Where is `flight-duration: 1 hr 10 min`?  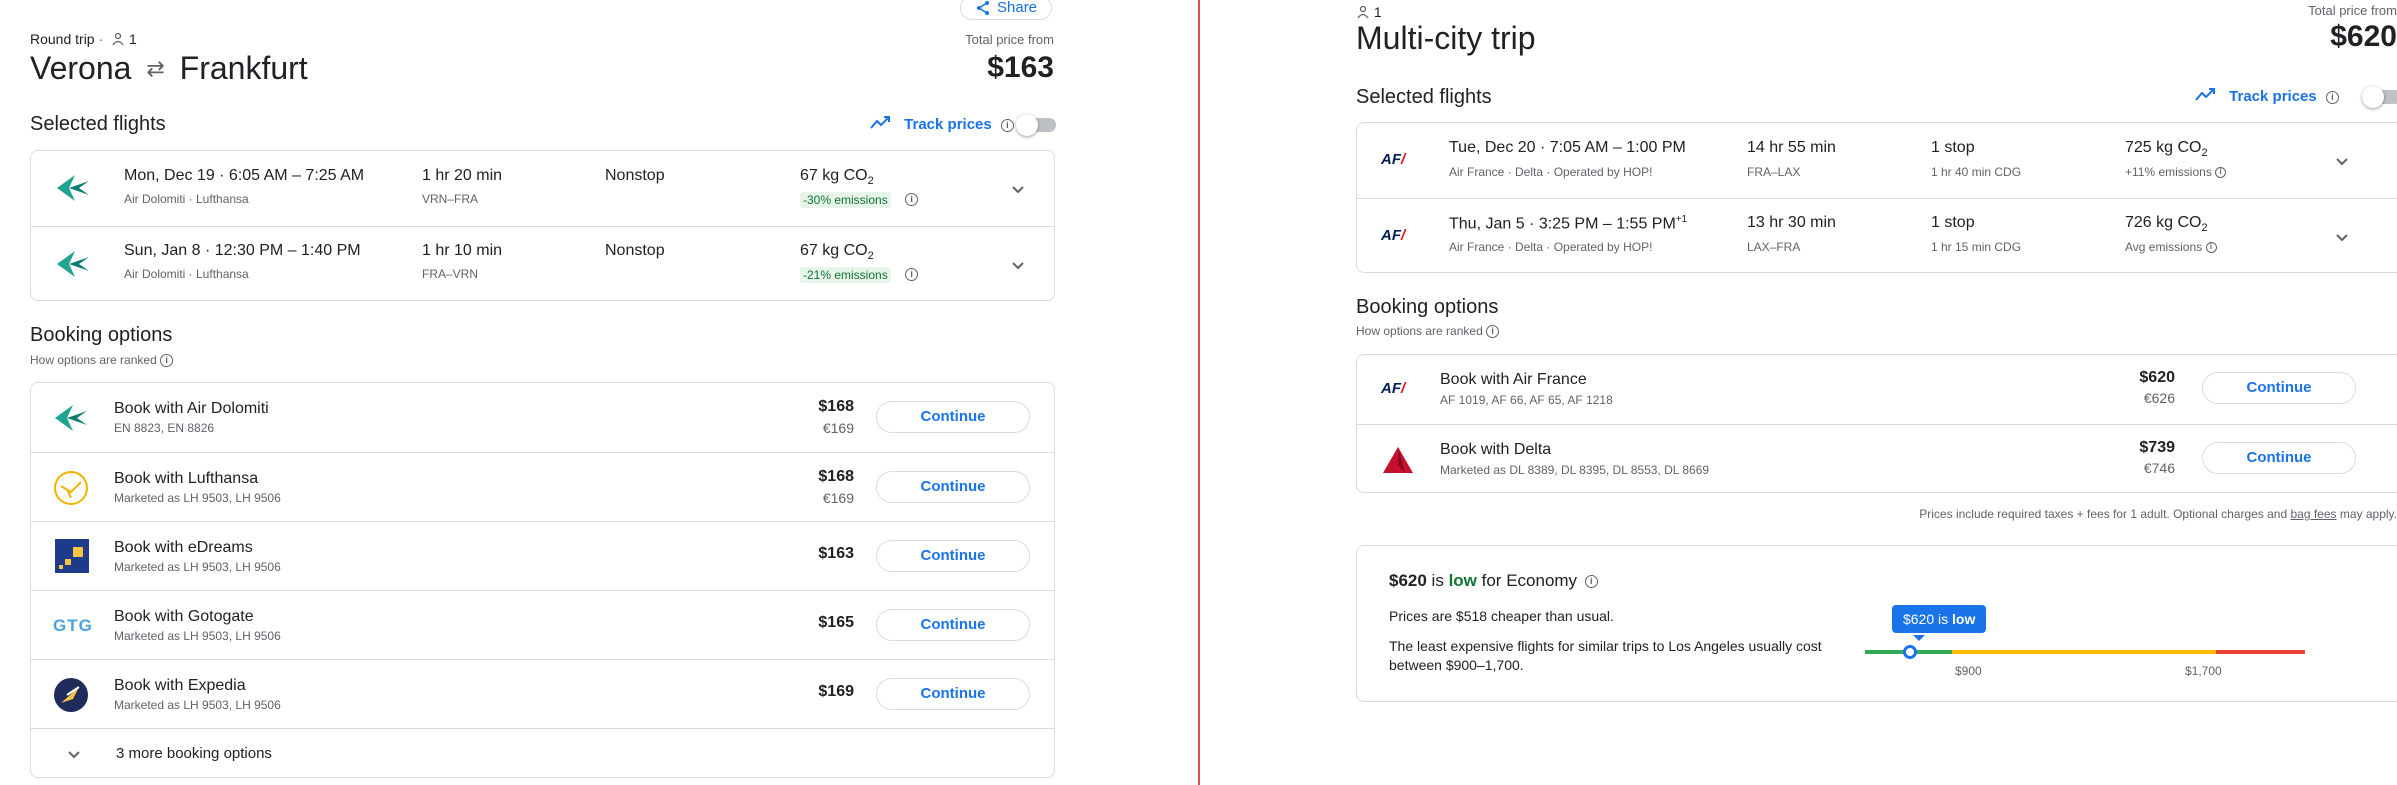
flight-duration: 1 hr 10 min is located at coordinates (462, 250).